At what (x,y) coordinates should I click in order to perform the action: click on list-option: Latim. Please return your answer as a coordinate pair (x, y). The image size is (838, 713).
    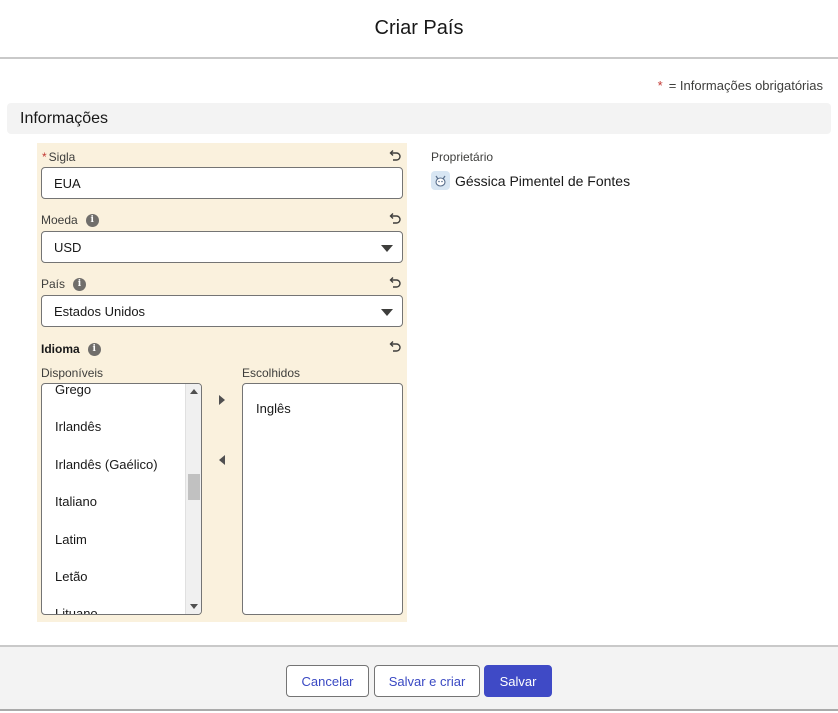
    Looking at the image, I should click on (71, 539).